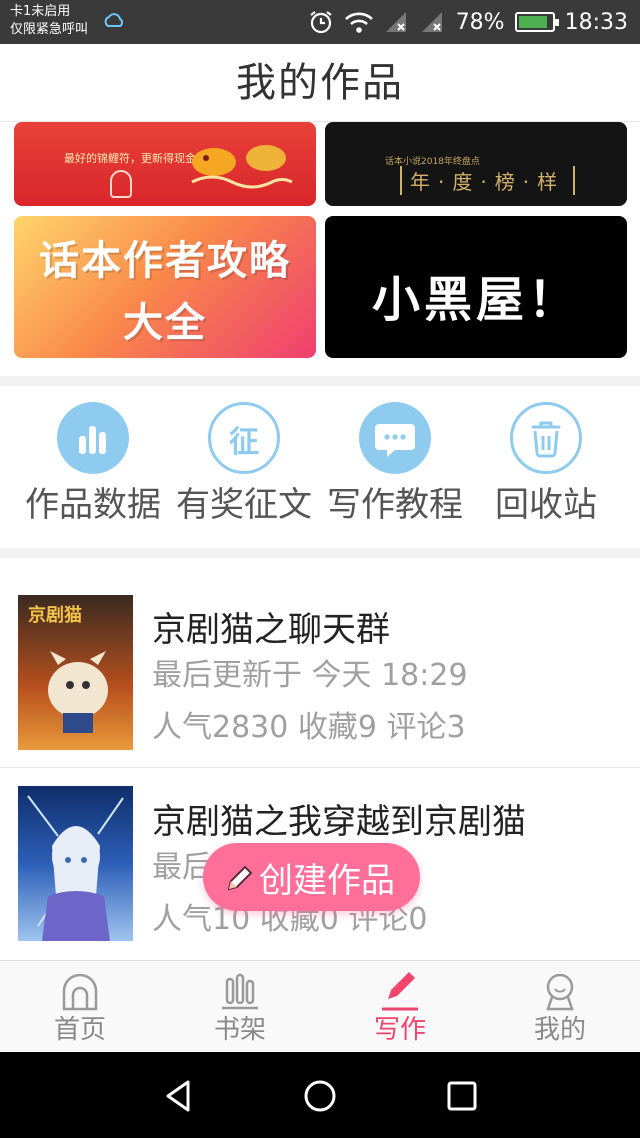 This screenshot has height=1138, width=640. I want to click on alarm-icon, so click(321, 22).